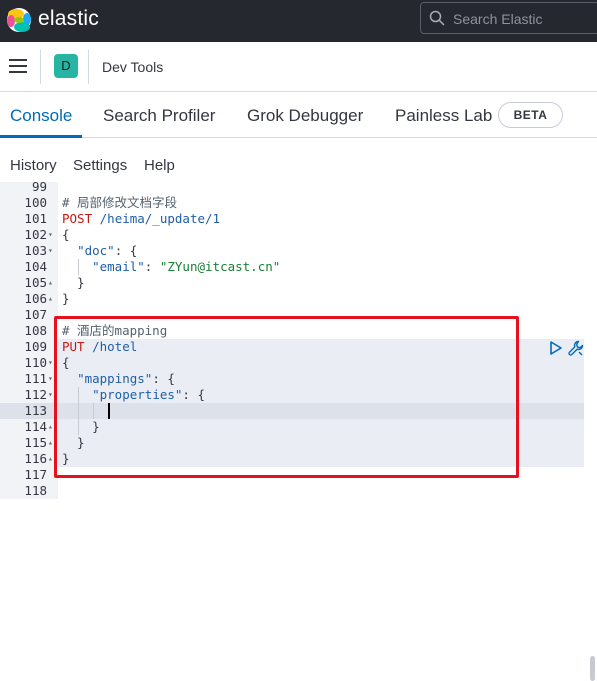 The image size is (597, 681). What do you see at coordinates (437, 18) in the screenshot?
I see `search-icon` at bounding box center [437, 18].